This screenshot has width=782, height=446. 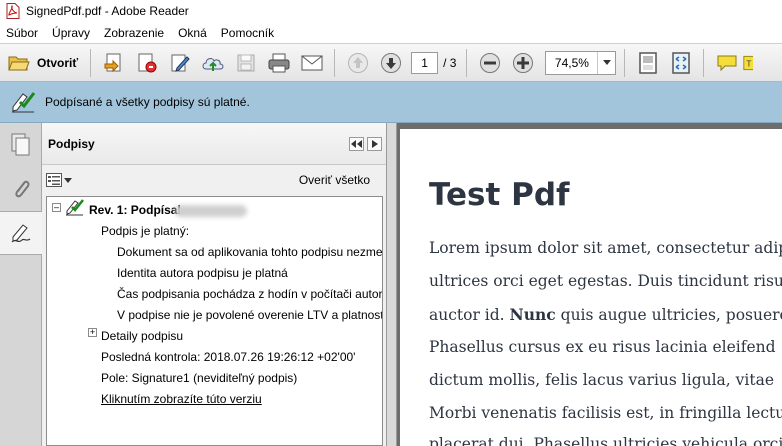 I want to click on signature-status-bar: Podpísané a všetky podpisy sú platné., so click(x=391, y=102).